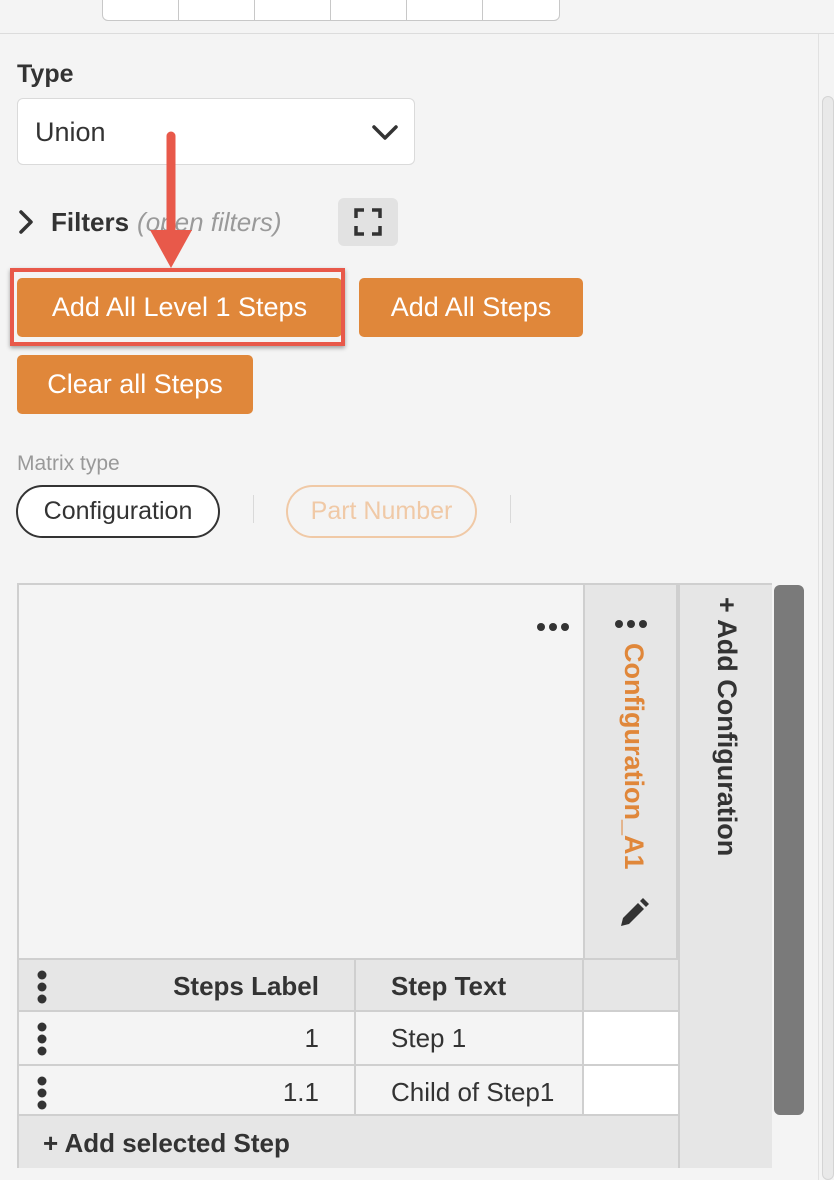 This screenshot has height=1180, width=834. I want to click on pencil-icon, so click(633, 914).